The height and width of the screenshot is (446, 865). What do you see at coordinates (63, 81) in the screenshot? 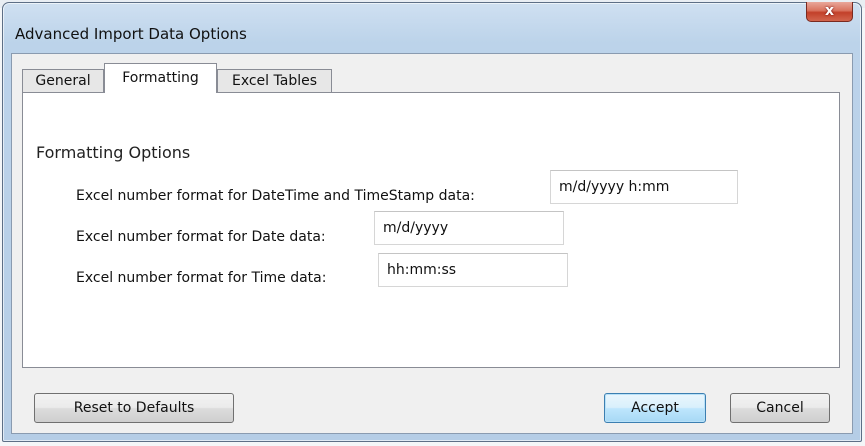
I see `tab-general: General` at bounding box center [63, 81].